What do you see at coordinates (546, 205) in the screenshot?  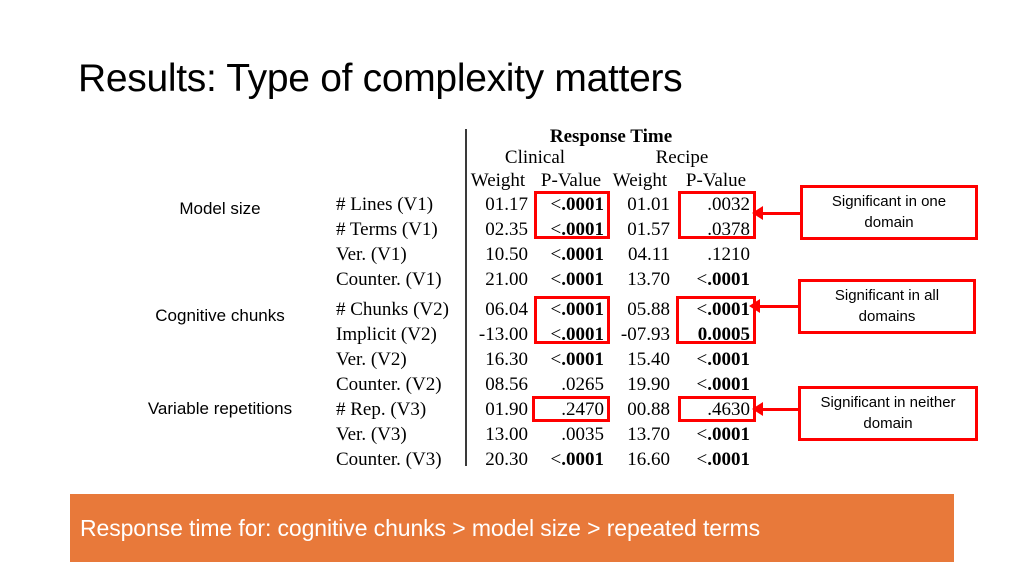 I see `table-row: # Lines (V1) 01.17 <.0001 01.01 .0032` at bounding box center [546, 205].